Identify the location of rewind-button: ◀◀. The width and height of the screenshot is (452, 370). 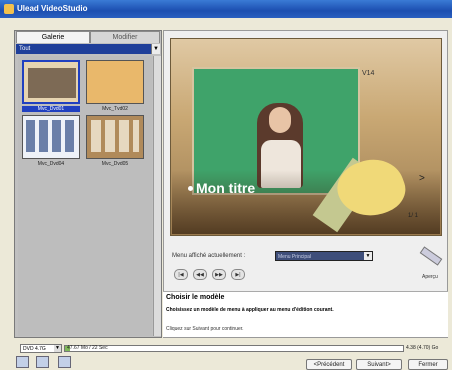
(200, 274).